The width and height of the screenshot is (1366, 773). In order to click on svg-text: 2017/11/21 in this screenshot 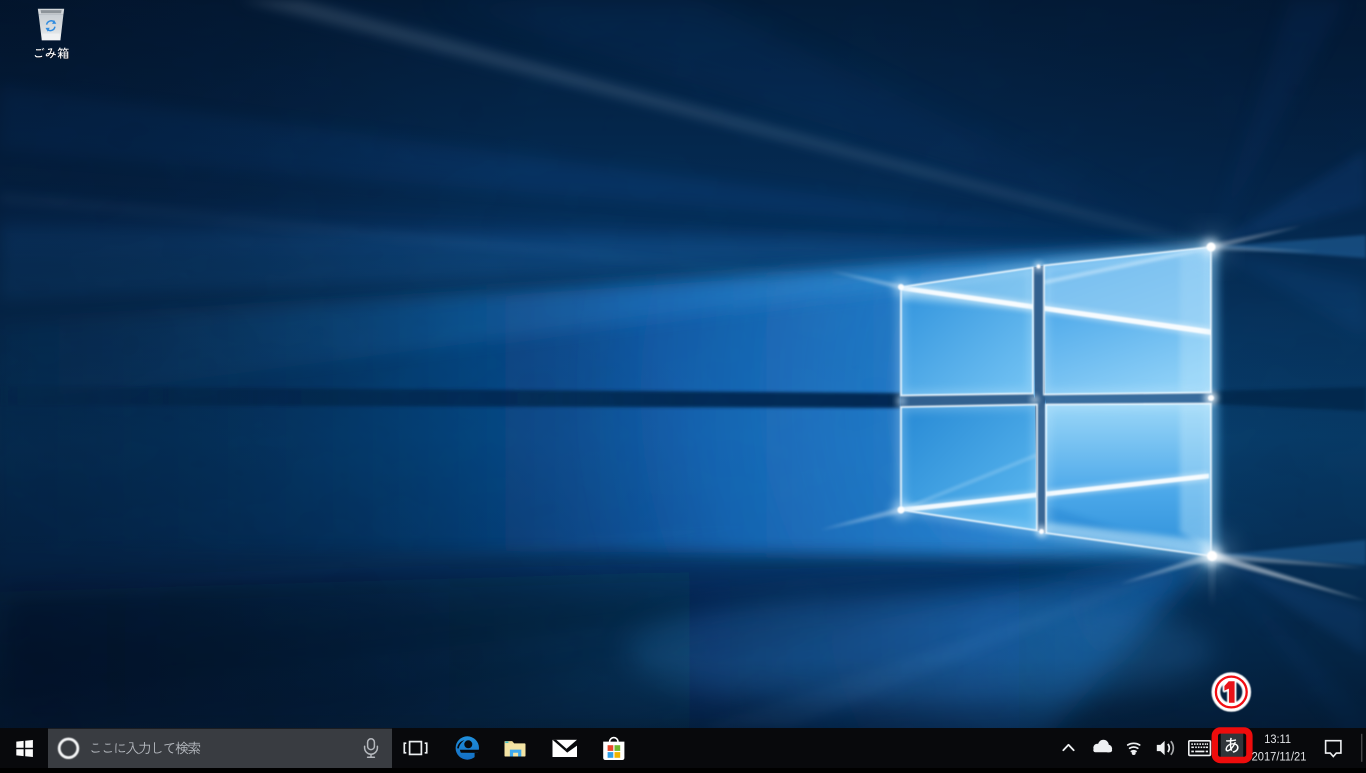, I will do `click(1279, 756)`.